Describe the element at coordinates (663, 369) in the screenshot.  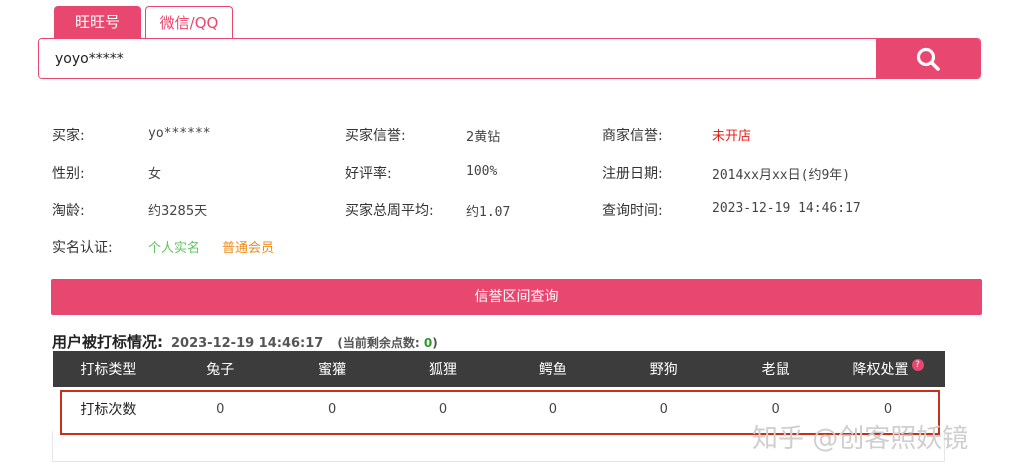
I see `header-wild-dog: 野狗` at that location.